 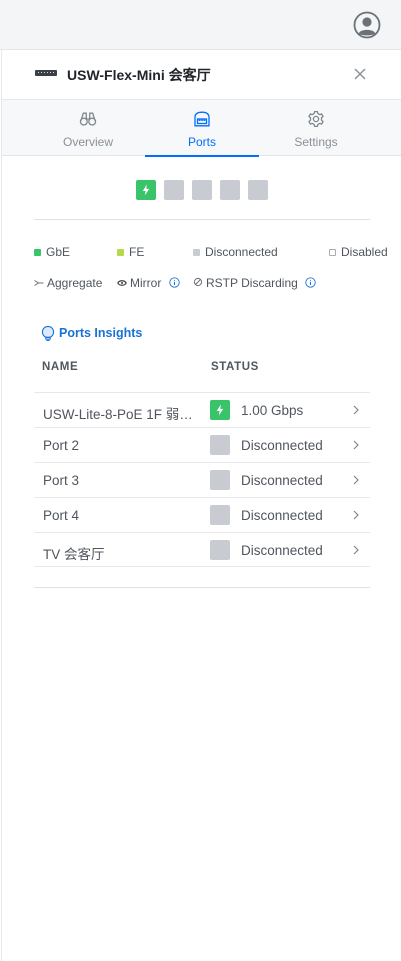 I want to click on legend-fe-label: FE, so click(x=137, y=252).